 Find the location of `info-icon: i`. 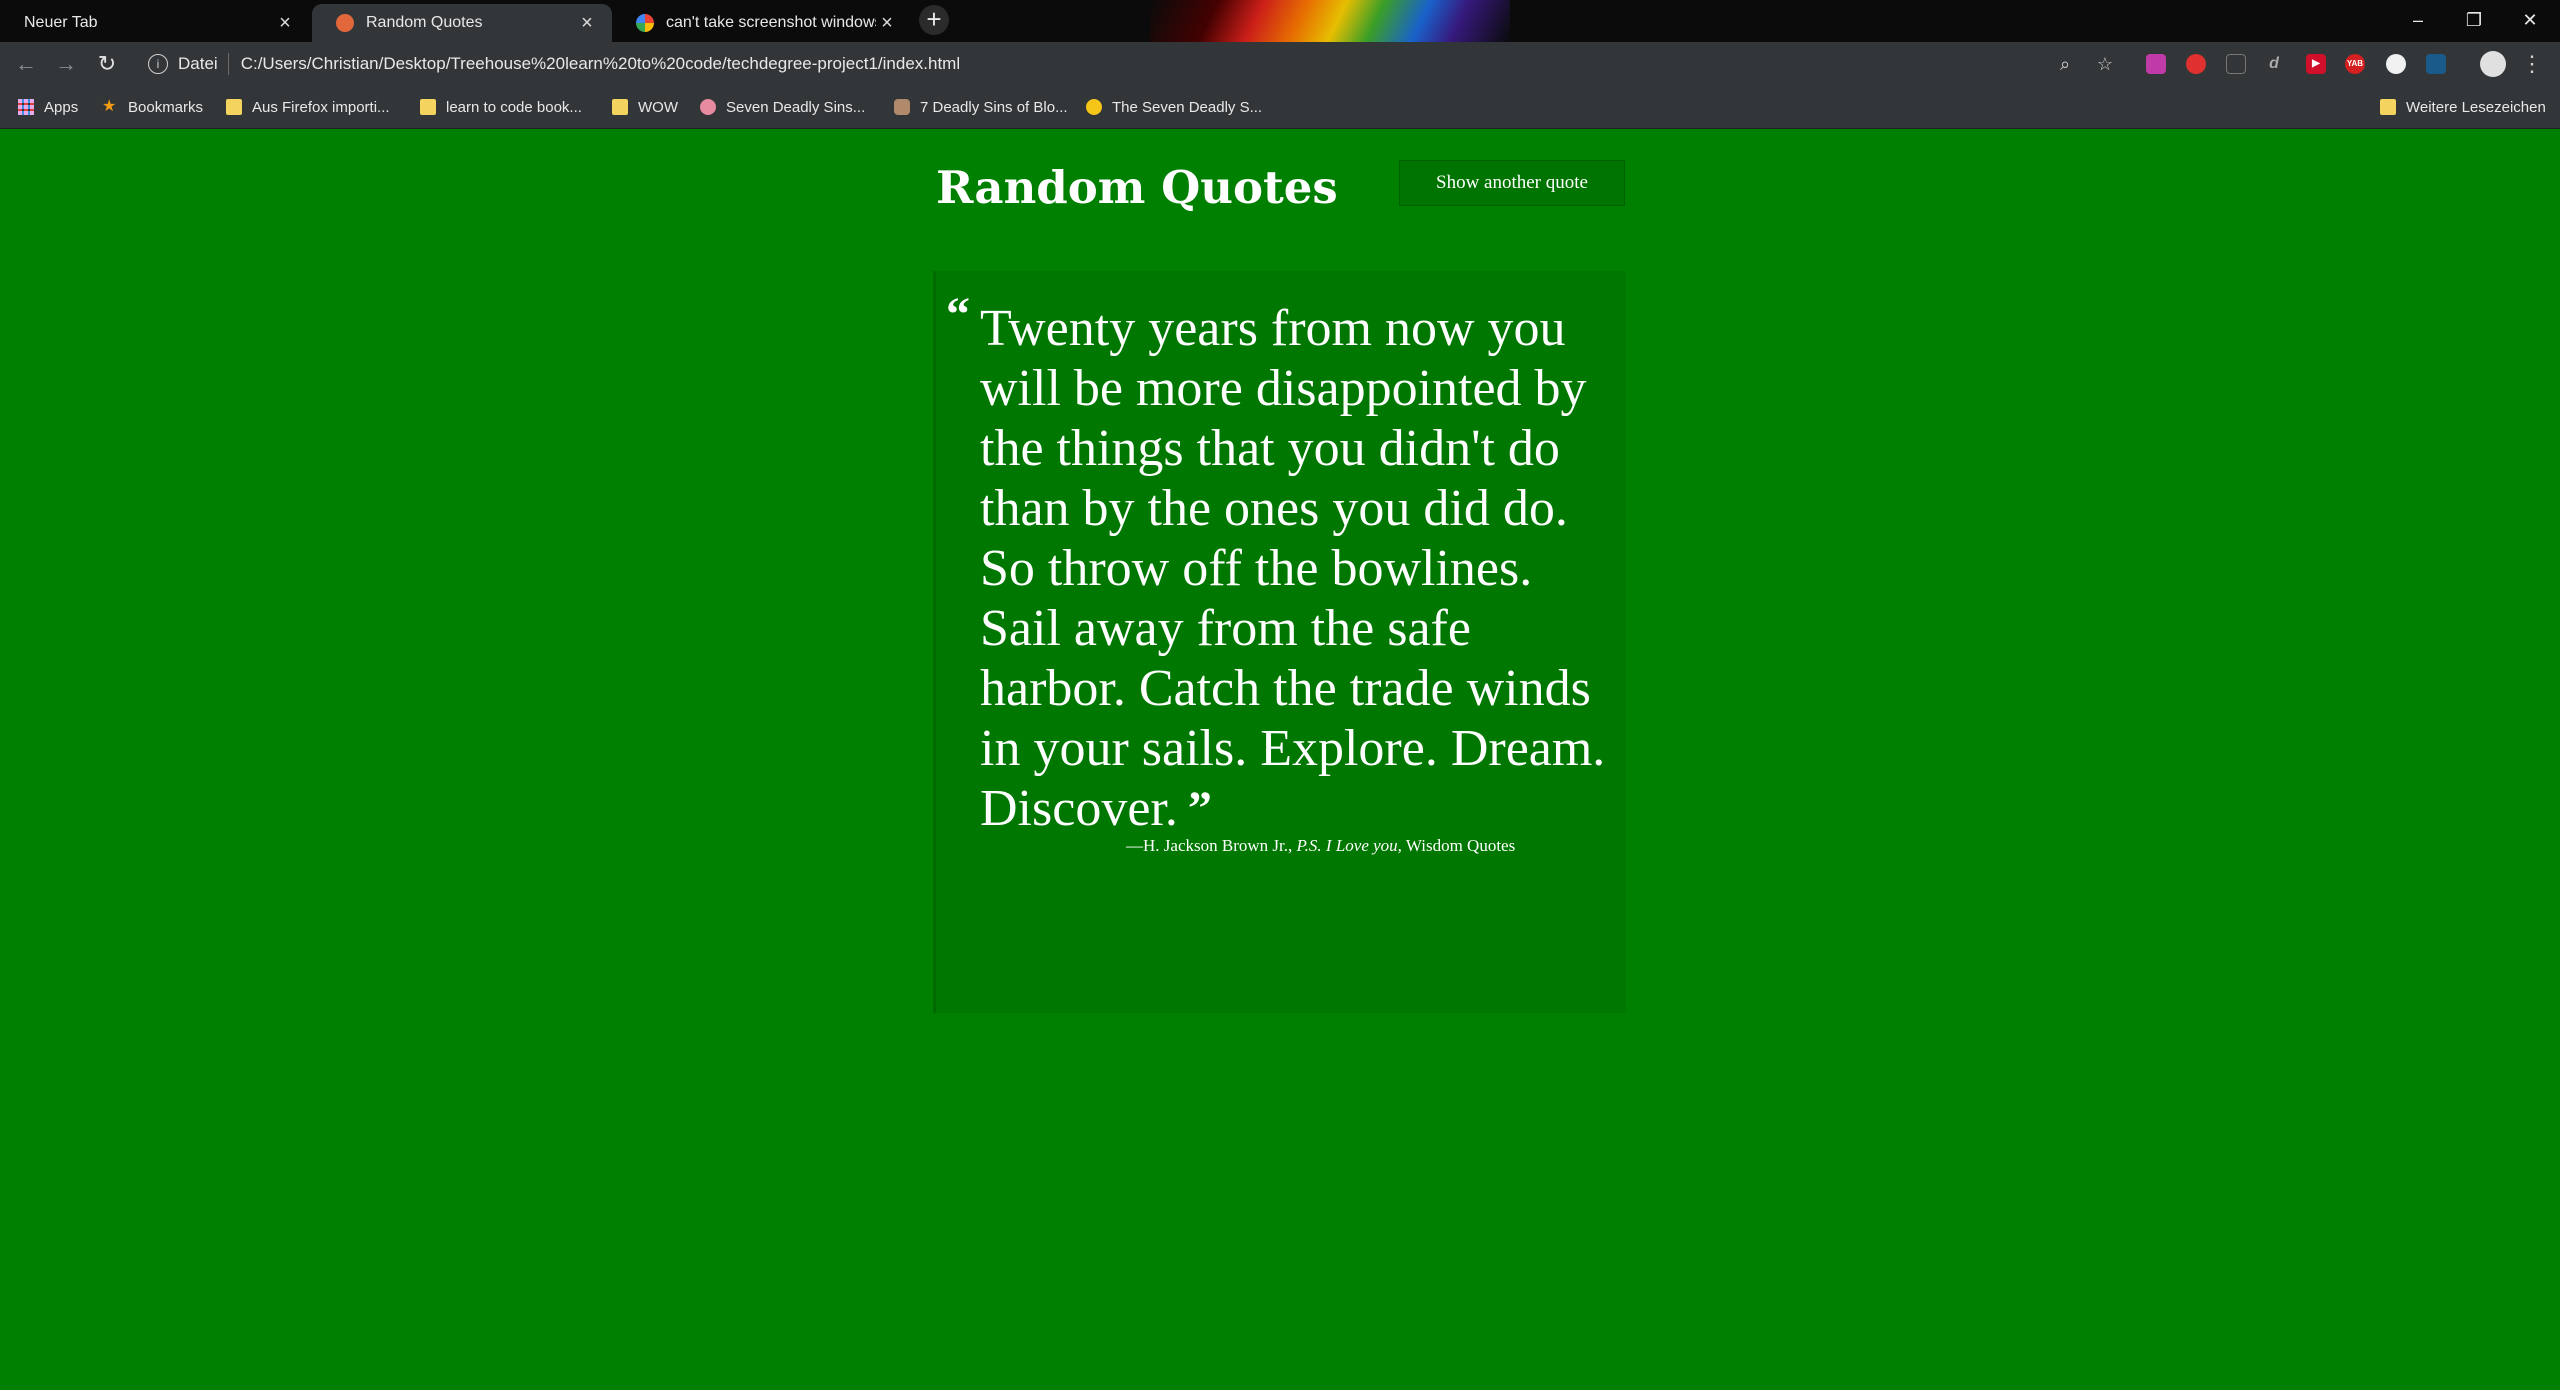

info-icon: i is located at coordinates (158, 64).